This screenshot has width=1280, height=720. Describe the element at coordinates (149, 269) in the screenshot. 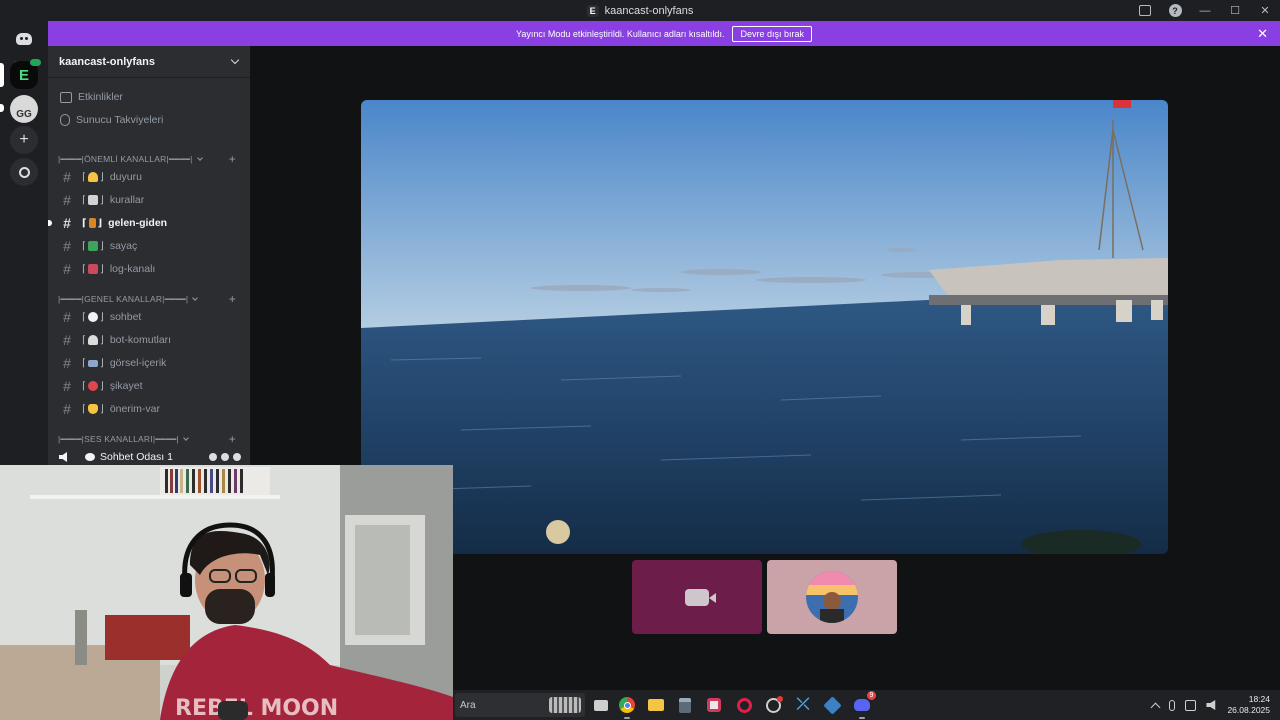

I see `channel-log-kanali: # ⌈ ⌋ log-kanalı` at that location.